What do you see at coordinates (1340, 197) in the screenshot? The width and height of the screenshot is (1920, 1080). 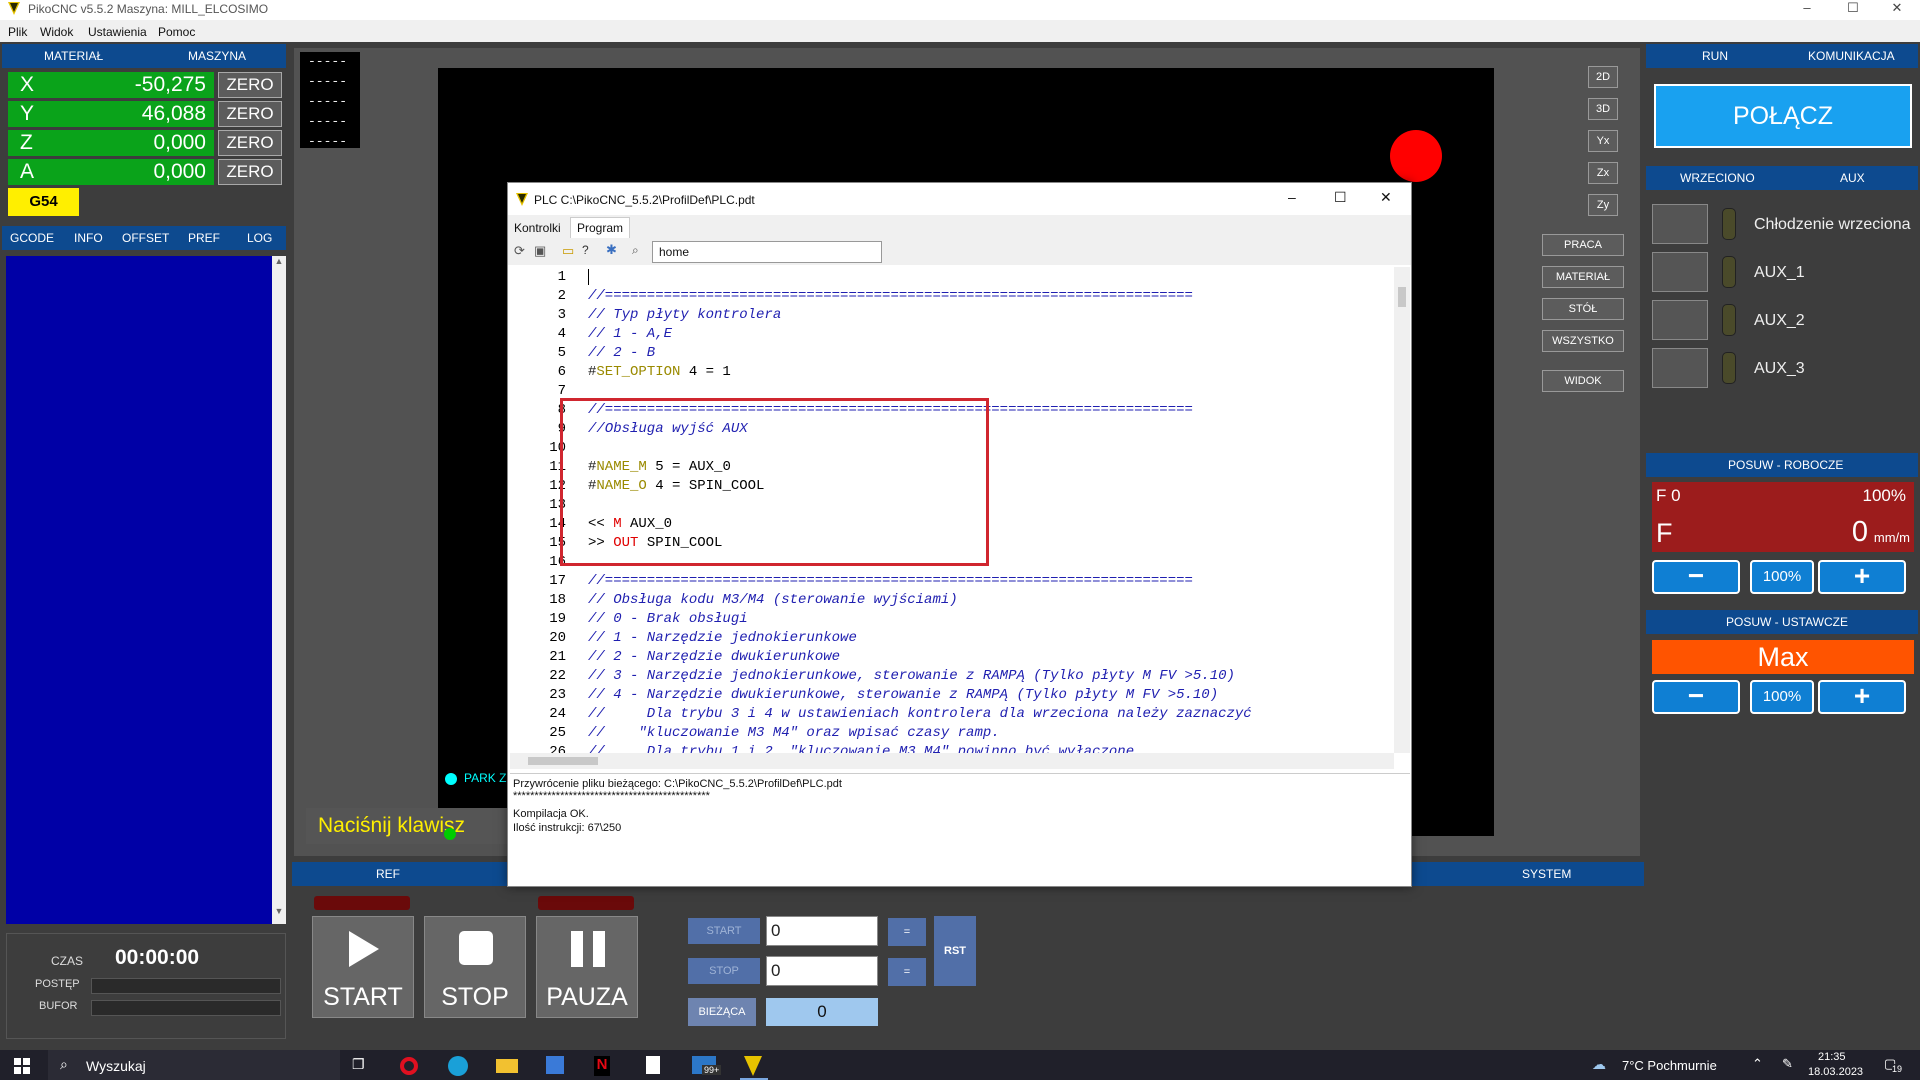 I see `plc-maximize-button: ☐` at bounding box center [1340, 197].